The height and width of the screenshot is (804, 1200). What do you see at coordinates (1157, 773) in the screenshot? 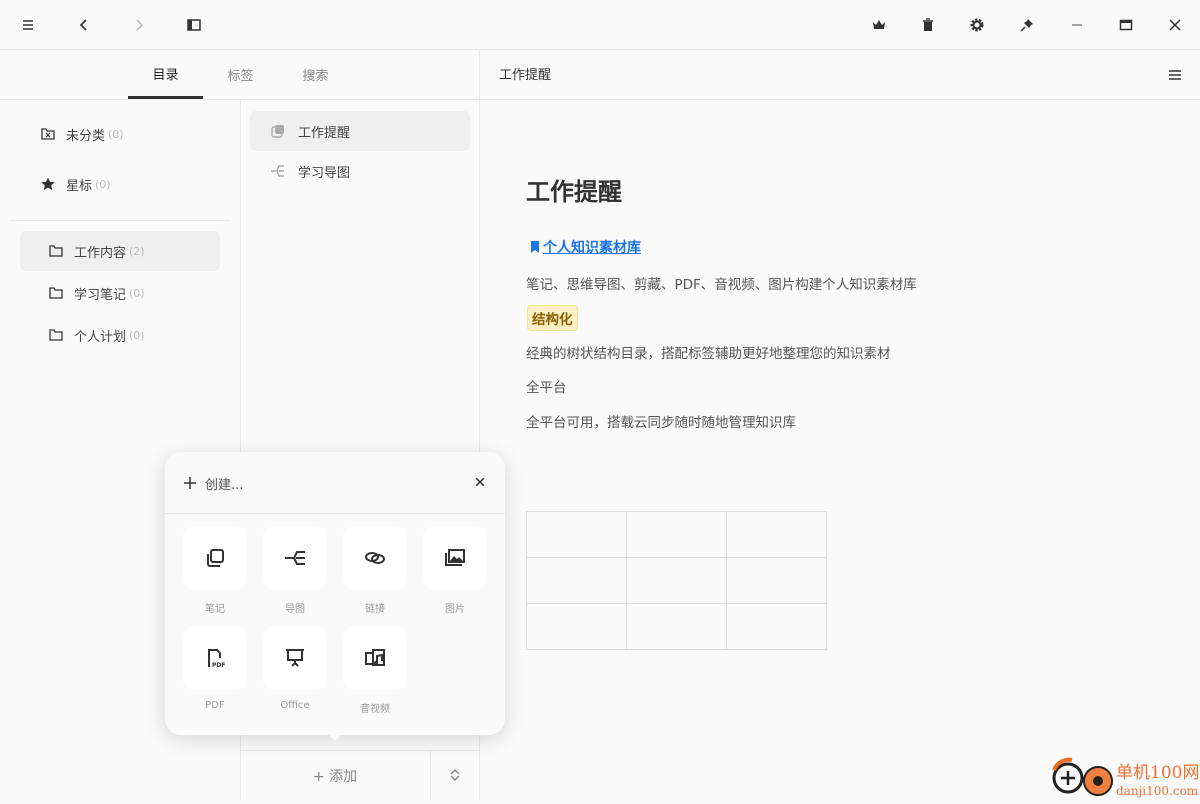
I see `svg-text: 单机100网` at bounding box center [1157, 773].